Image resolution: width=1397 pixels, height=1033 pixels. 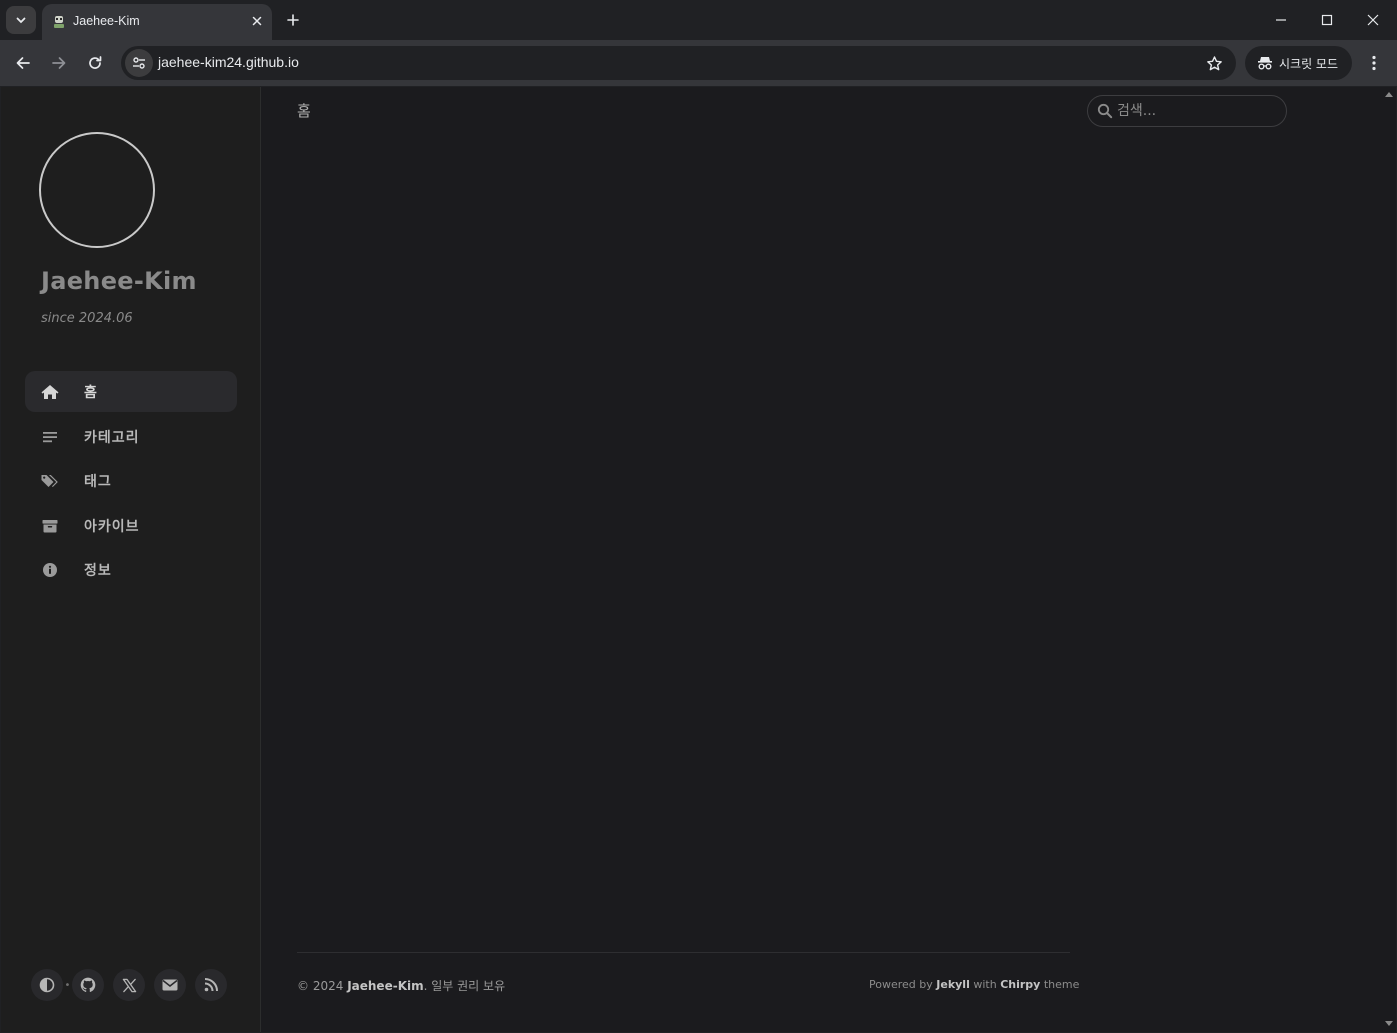 I want to click on sidebar-item-label: 정보, so click(x=98, y=571).